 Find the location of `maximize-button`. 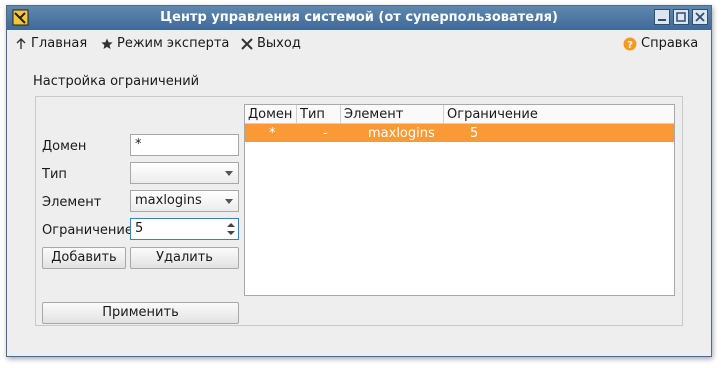

maximize-button is located at coordinates (681, 17).